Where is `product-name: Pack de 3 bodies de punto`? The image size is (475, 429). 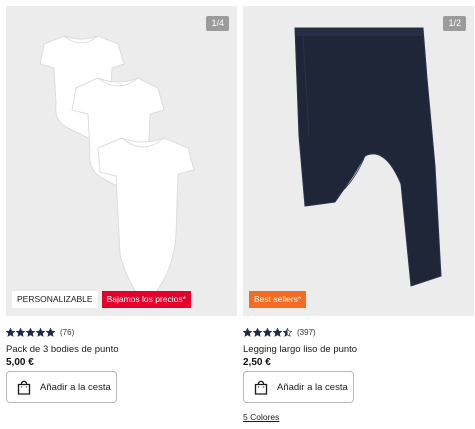
product-name: Pack de 3 bodies de punto is located at coordinates (121, 350).